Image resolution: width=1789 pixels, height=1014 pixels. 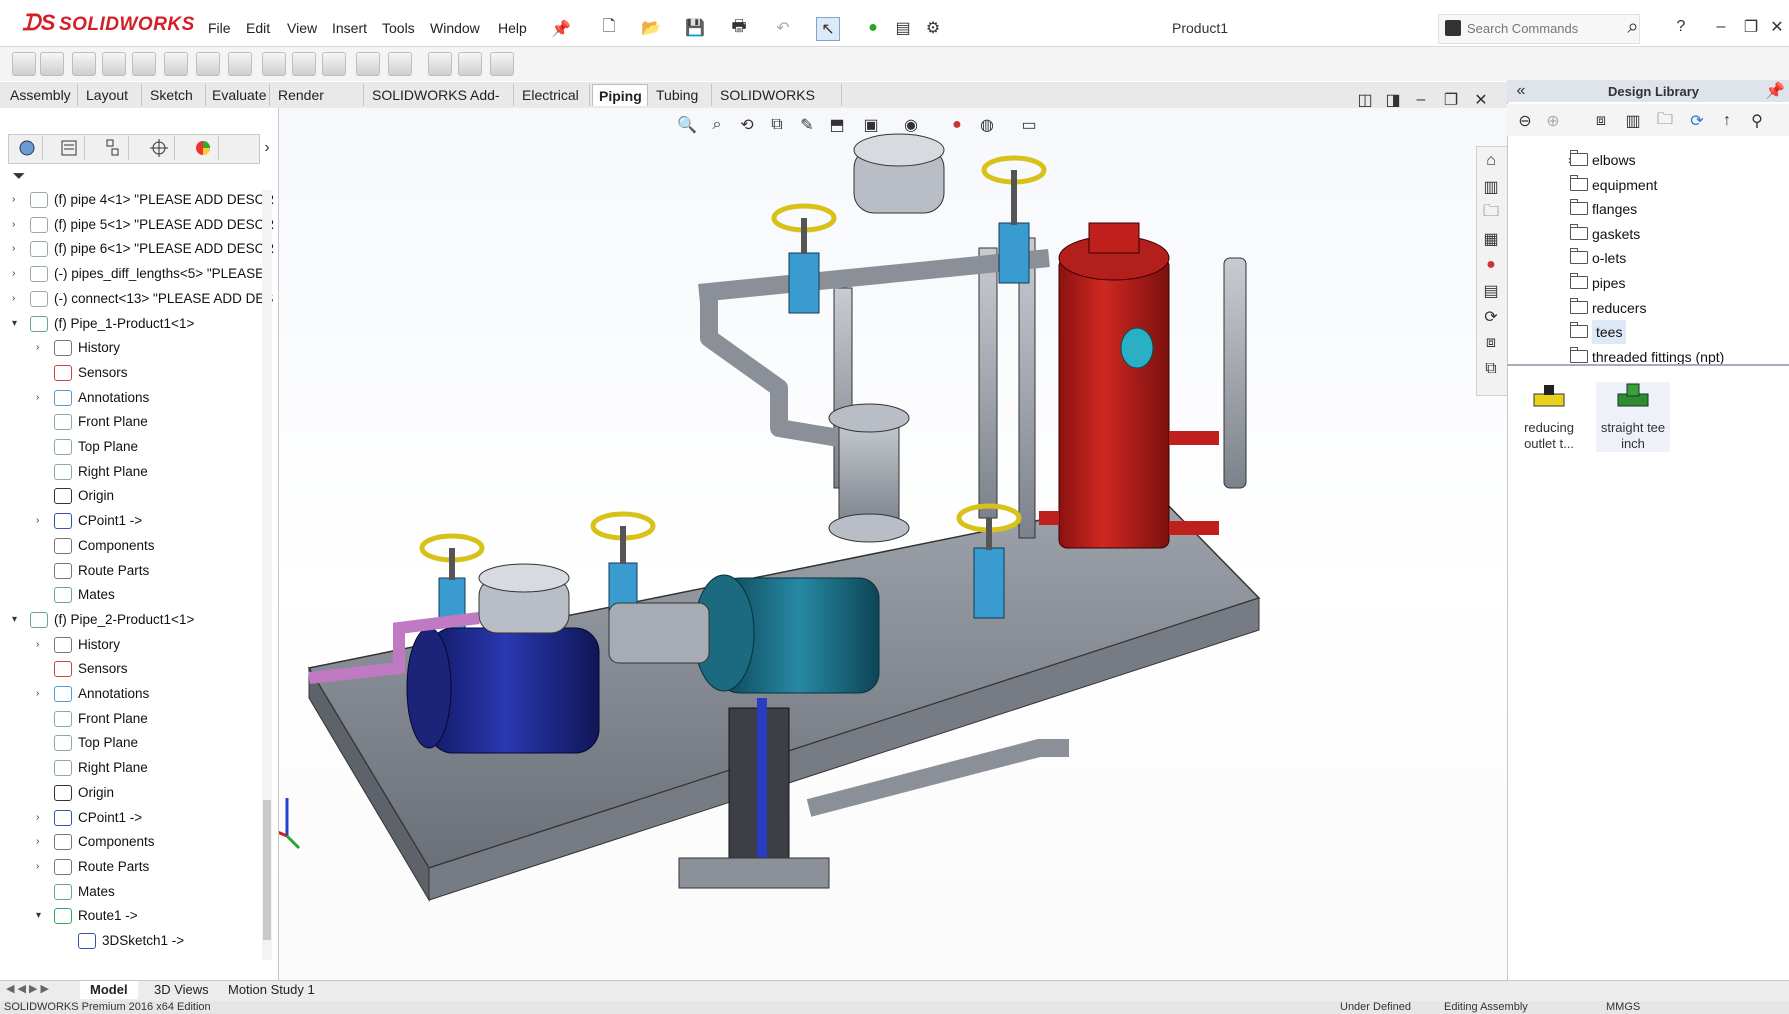 I want to click on routing-library-manager-icon: ⧈, so click(x=1491, y=343).